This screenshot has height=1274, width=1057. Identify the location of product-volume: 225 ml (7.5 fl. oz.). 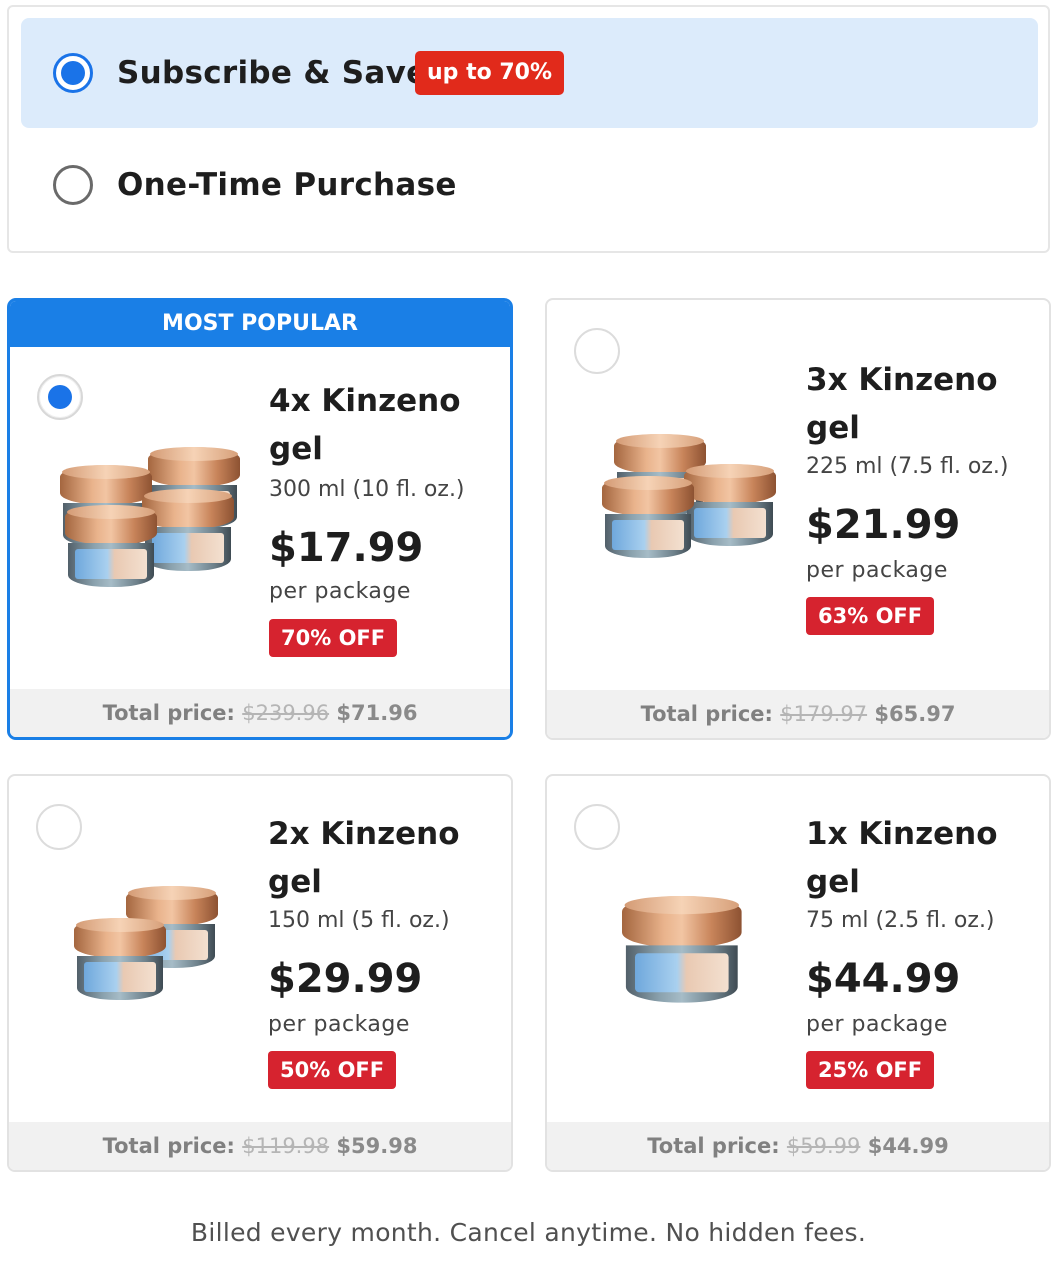
(907, 466).